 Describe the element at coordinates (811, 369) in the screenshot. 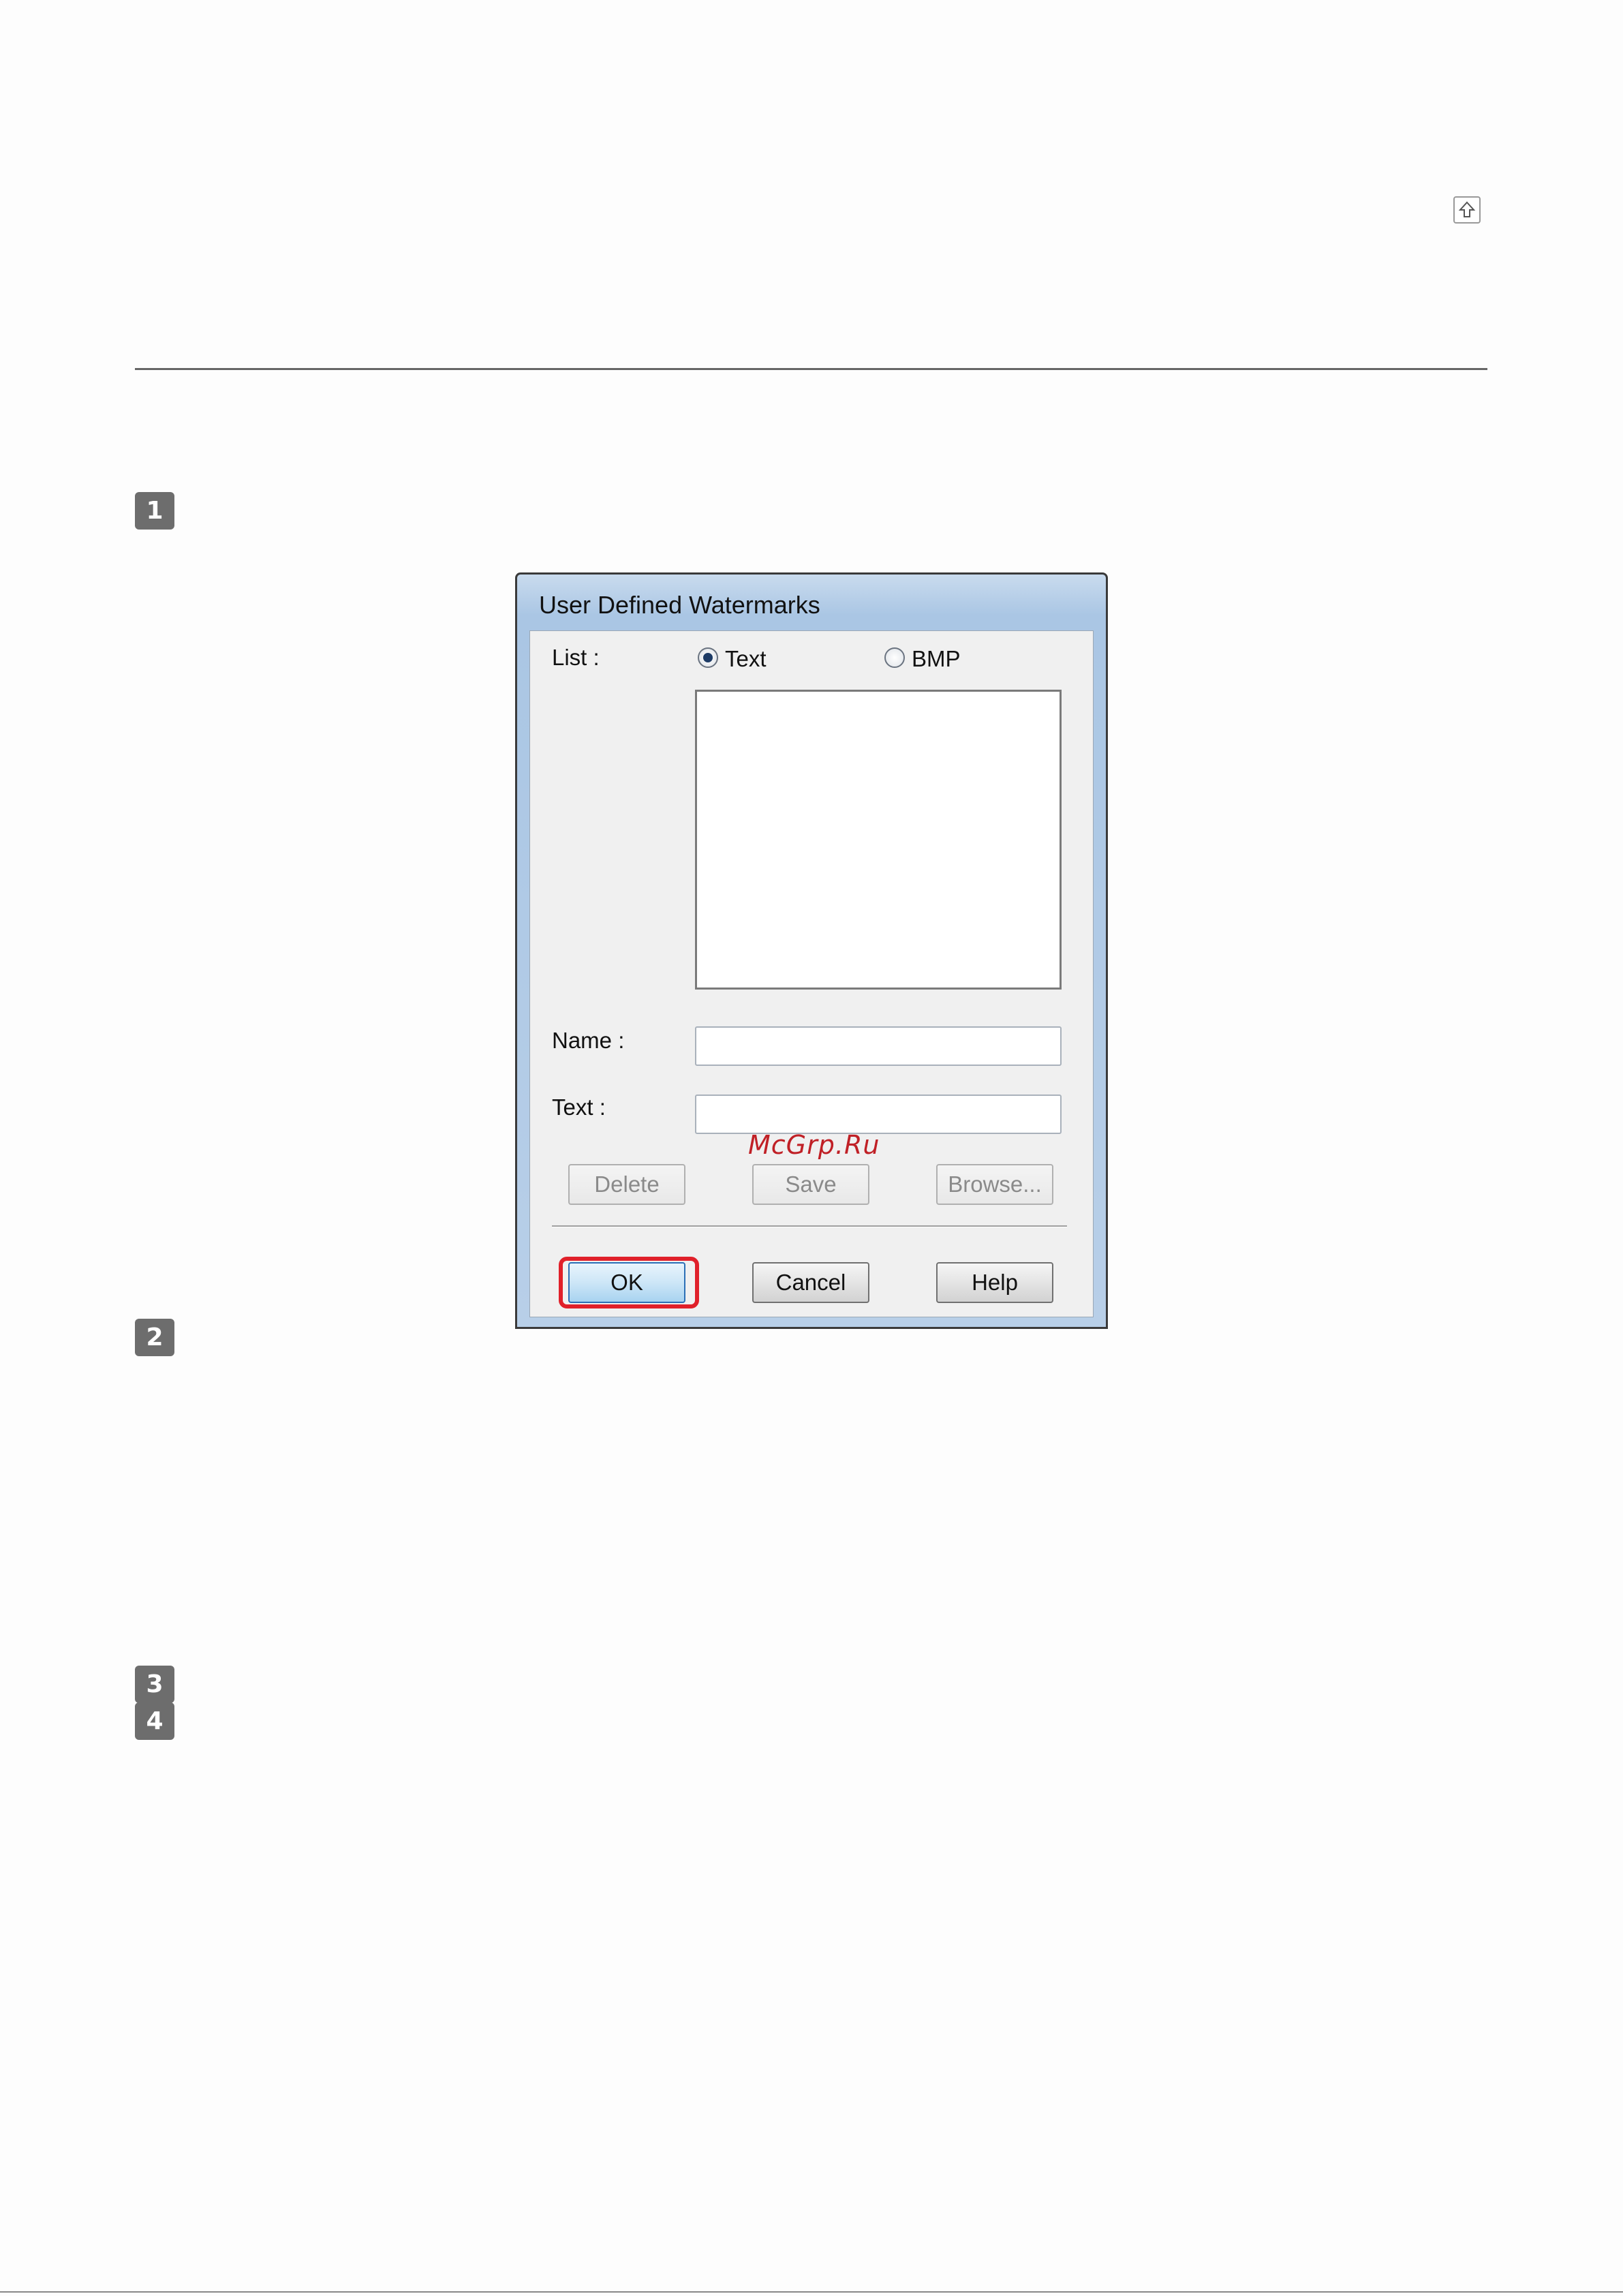

I see `section-divider` at that location.